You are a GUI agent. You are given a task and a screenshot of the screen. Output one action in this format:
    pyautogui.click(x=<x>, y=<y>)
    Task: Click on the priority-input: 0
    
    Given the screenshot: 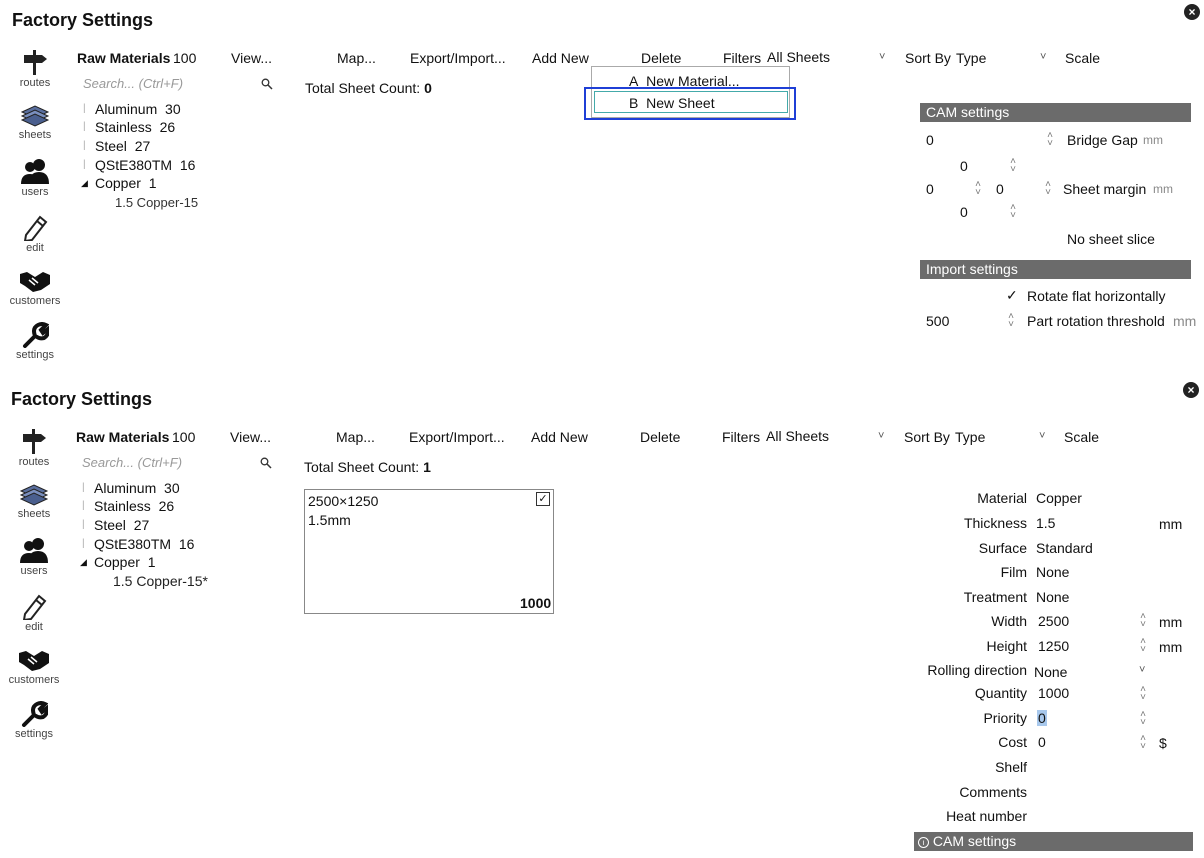 What is the action you would take?
    pyautogui.click(x=1042, y=718)
    